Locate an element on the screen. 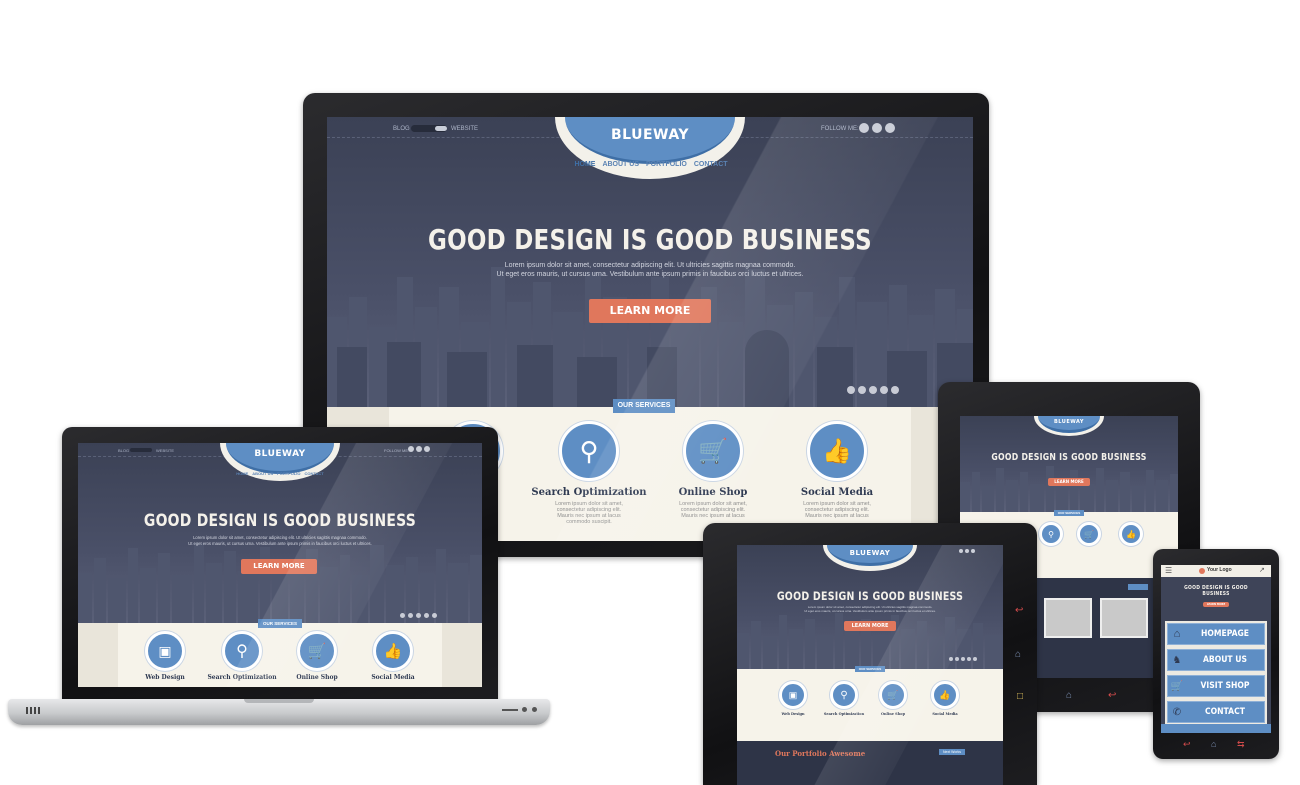  service-search: ⚲ is located at coordinates (1051, 534).